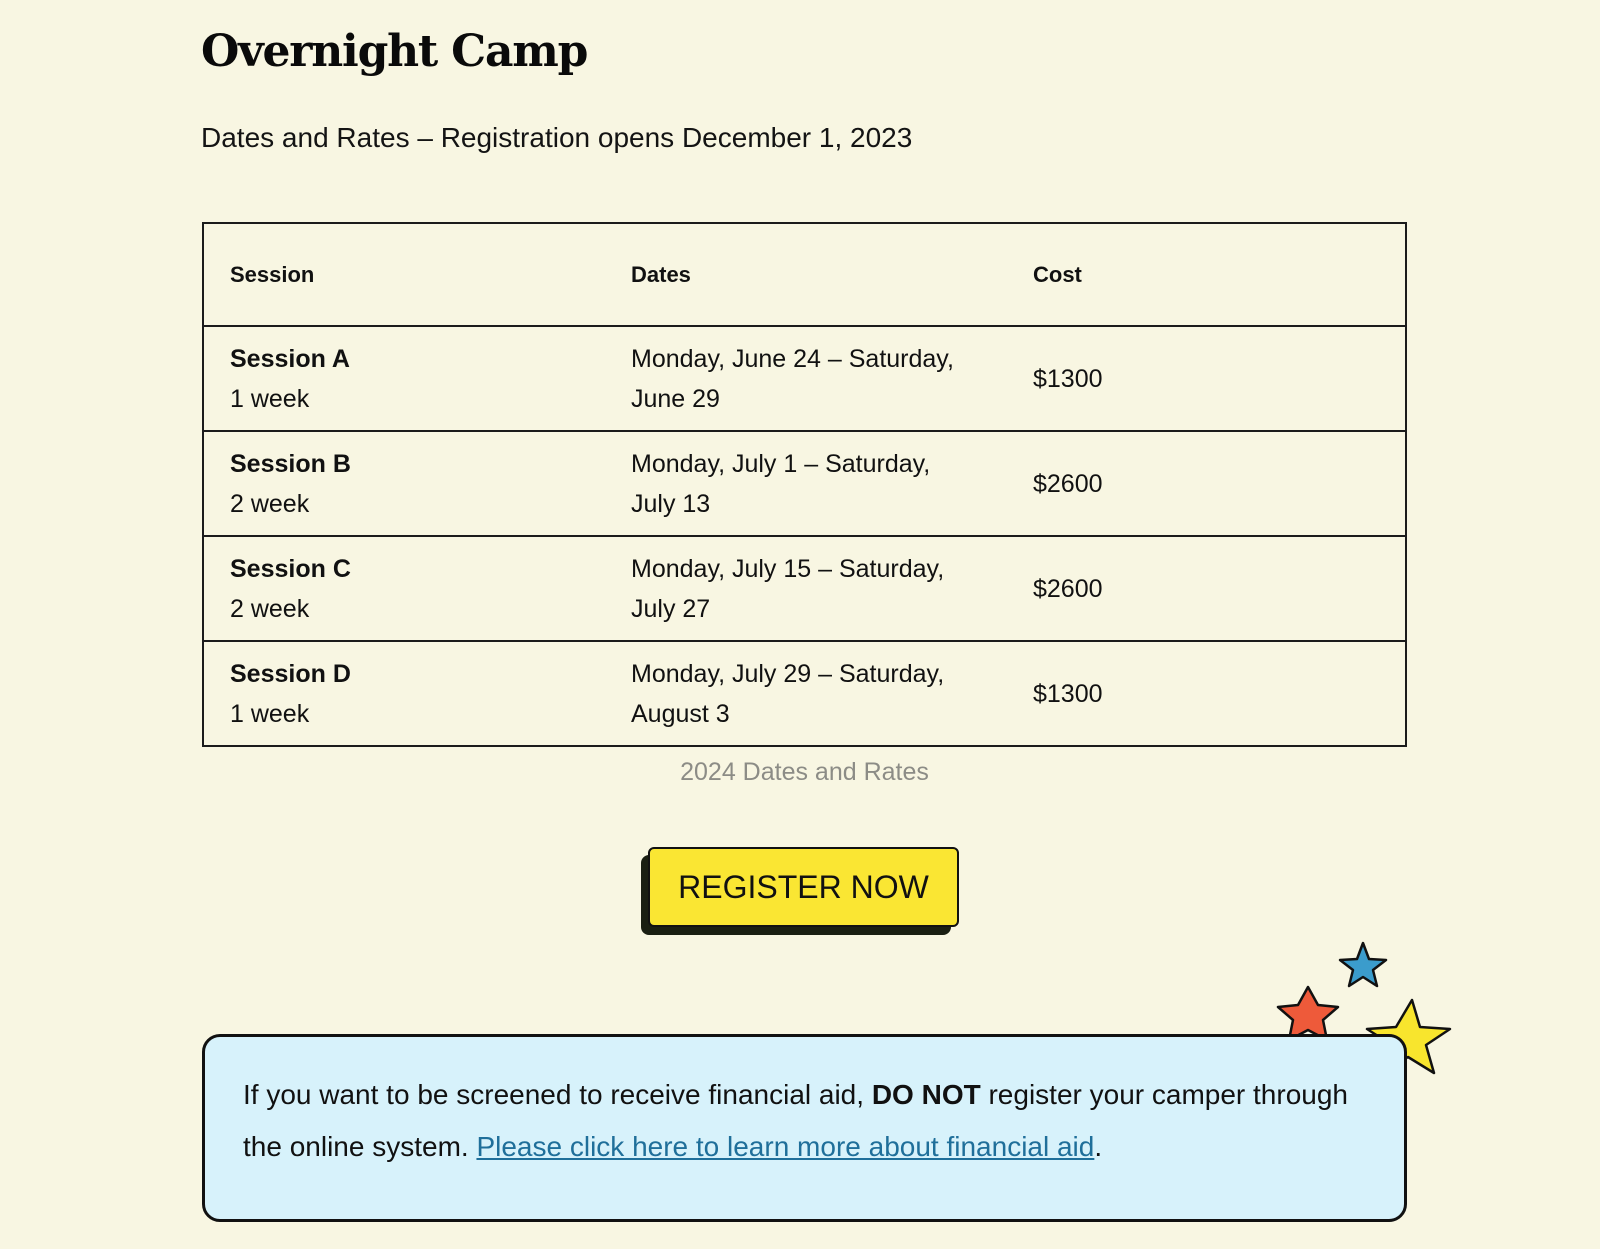  I want to click on session-dates: Monday, July 15 – Saturday, July 27, so click(788, 588).